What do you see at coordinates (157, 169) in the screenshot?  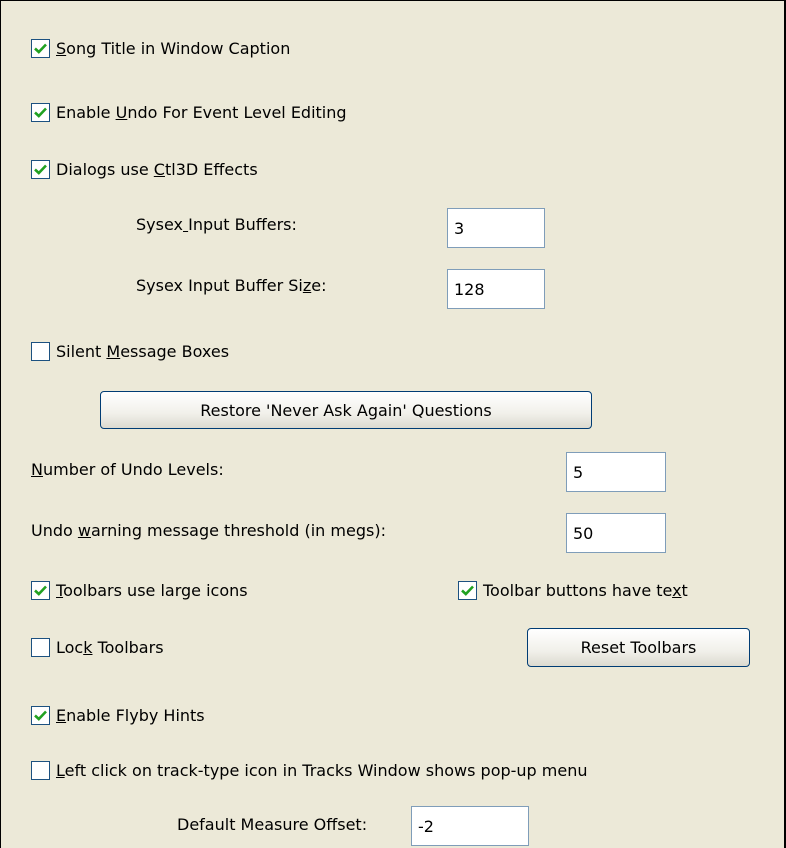 I see `ctl3d-label: Dialogs use Ctl3D Effects` at bounding box center [157, 169].